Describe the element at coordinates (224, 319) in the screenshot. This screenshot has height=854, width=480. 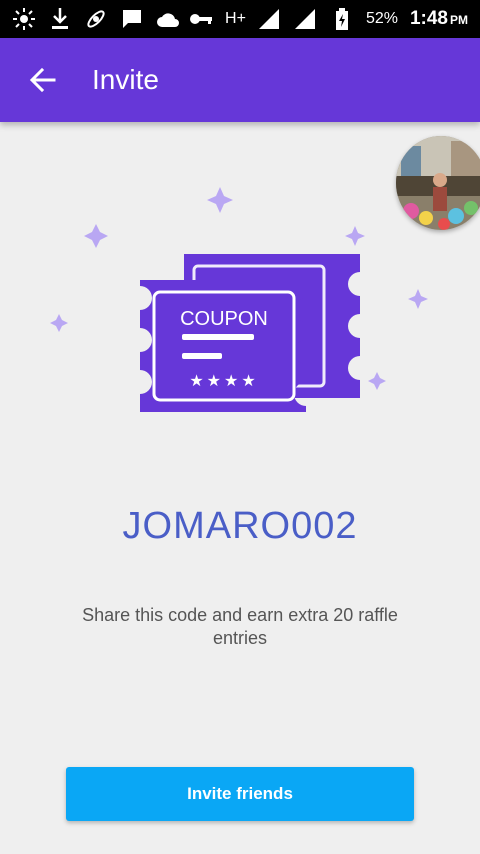
I see `coupon-label: COUPON` at that location.